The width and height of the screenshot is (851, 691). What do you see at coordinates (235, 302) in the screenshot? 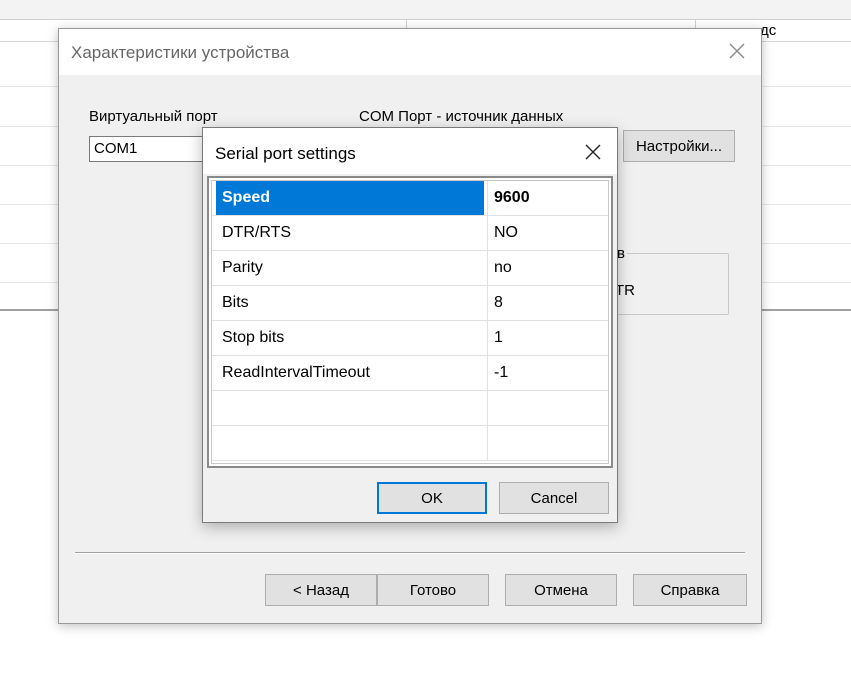
I see `property-name: Bits` at bounding box center [235, 302].